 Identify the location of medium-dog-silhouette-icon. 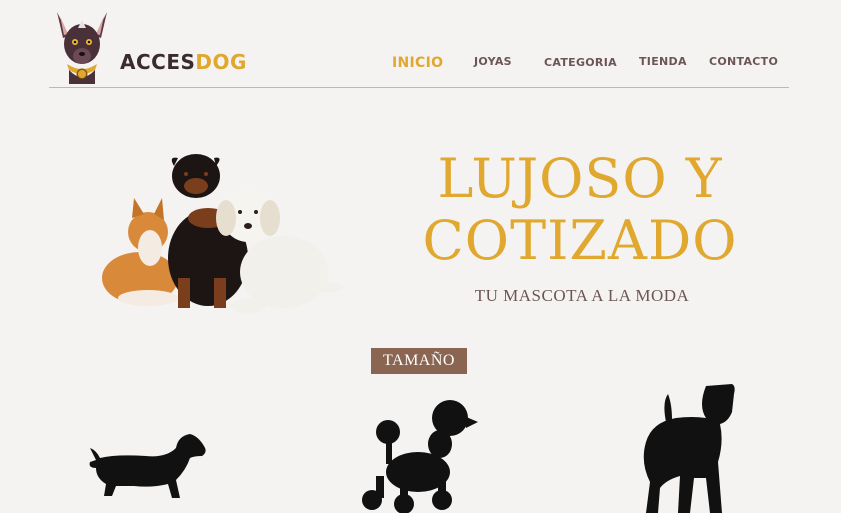
(419, 454).